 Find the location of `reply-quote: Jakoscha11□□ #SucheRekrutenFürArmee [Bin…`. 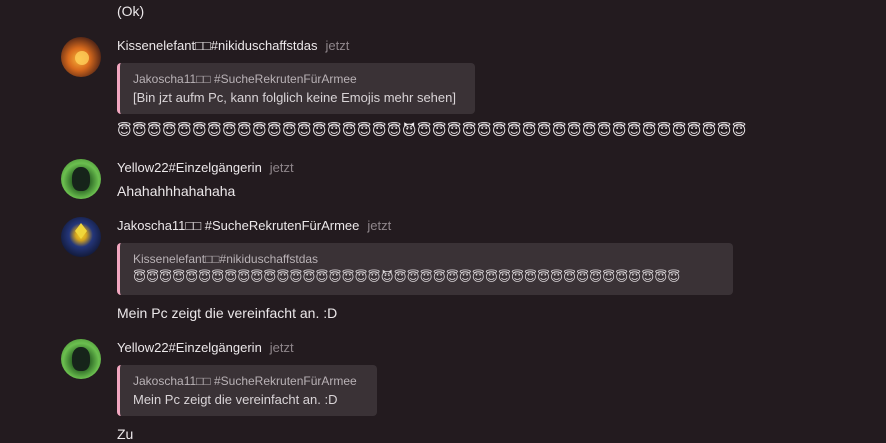

reply-quote: Jakoscha11□□ #SucheRekrutenFürArmee [Bin… is located at coordinates (296, 88).